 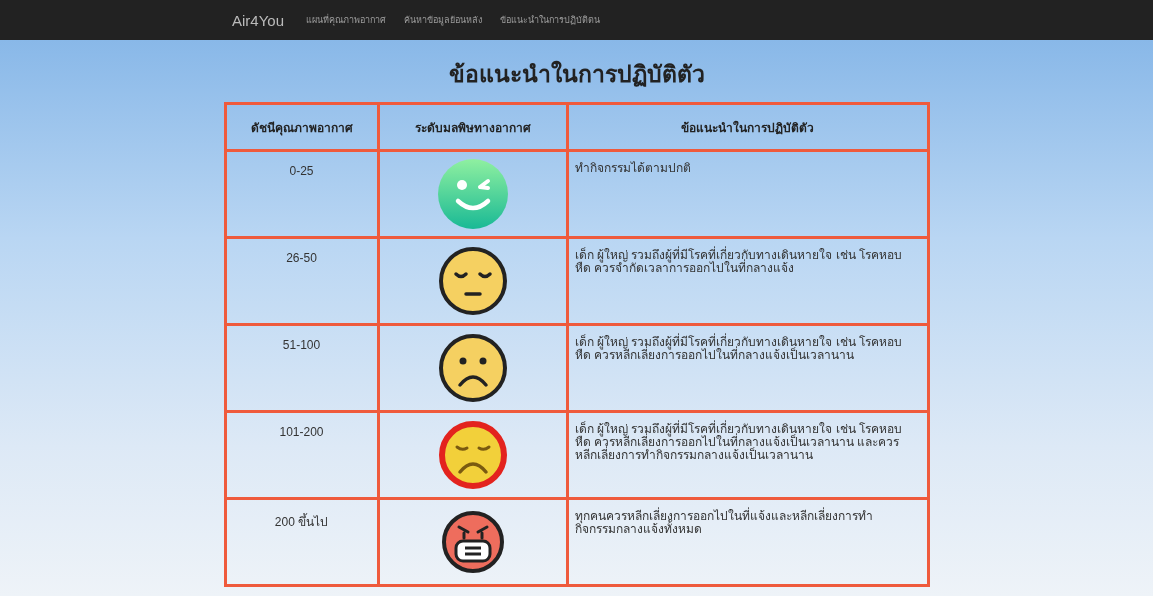 What do you see at coordinates (576, 74) in the screenshot?
I see `page-title: ข้อแนะนำในการปฏิบัติตัว` at bounding box center [576, 74].